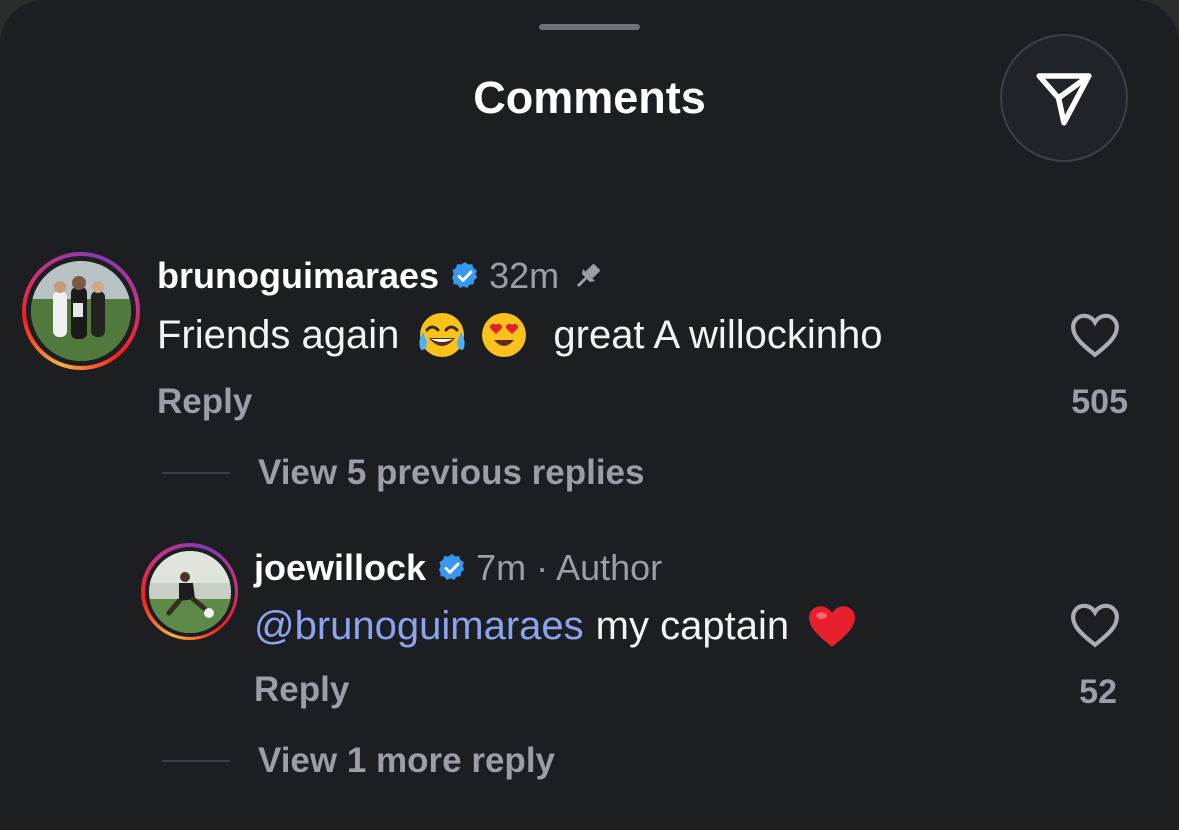 This screenshot has width=1179, height=830. Describe the element at coordinates (832, 626) in the screenshot. I see `red-heart-emoji` at that location.